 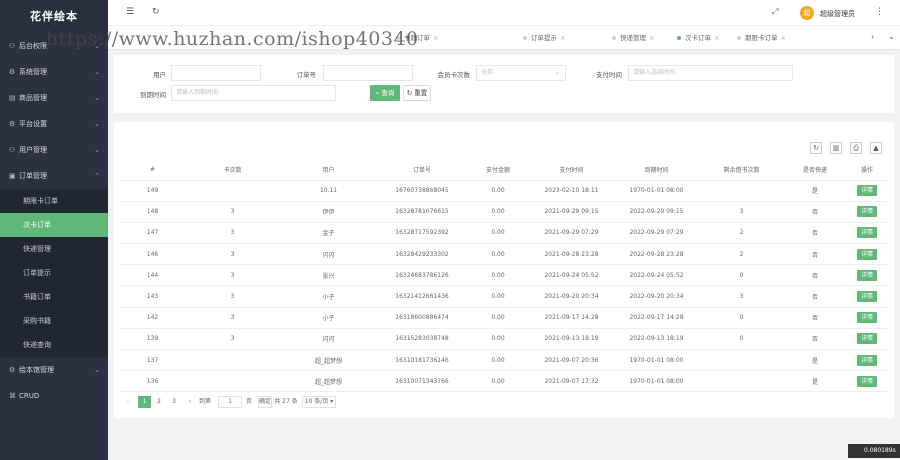 What do you see at coordinates (385, 93) in the screenshot?
I see `search-button: ⌕ 查询` at bounding box center [385, 93].